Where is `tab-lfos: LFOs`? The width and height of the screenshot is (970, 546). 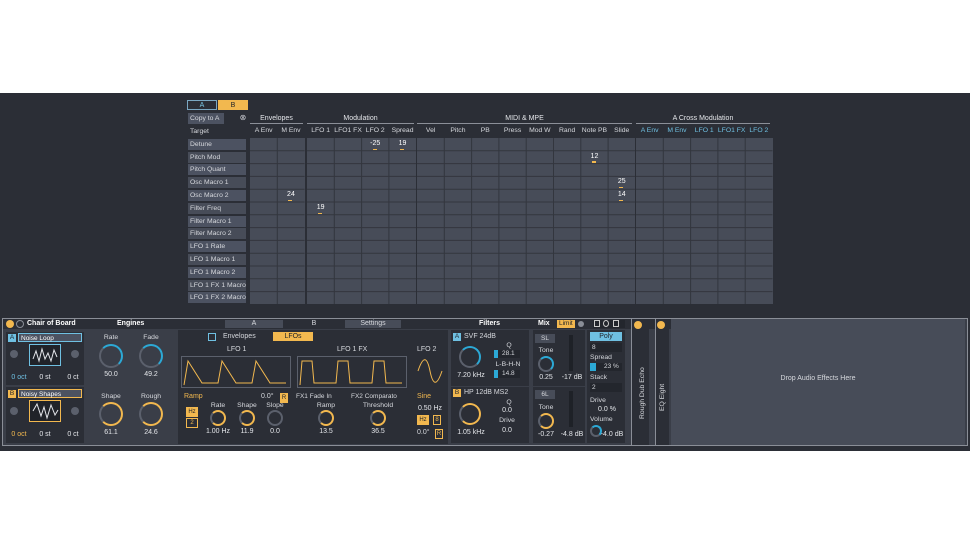 tab-lfos: LFOs is located at coordinates (293, 336).